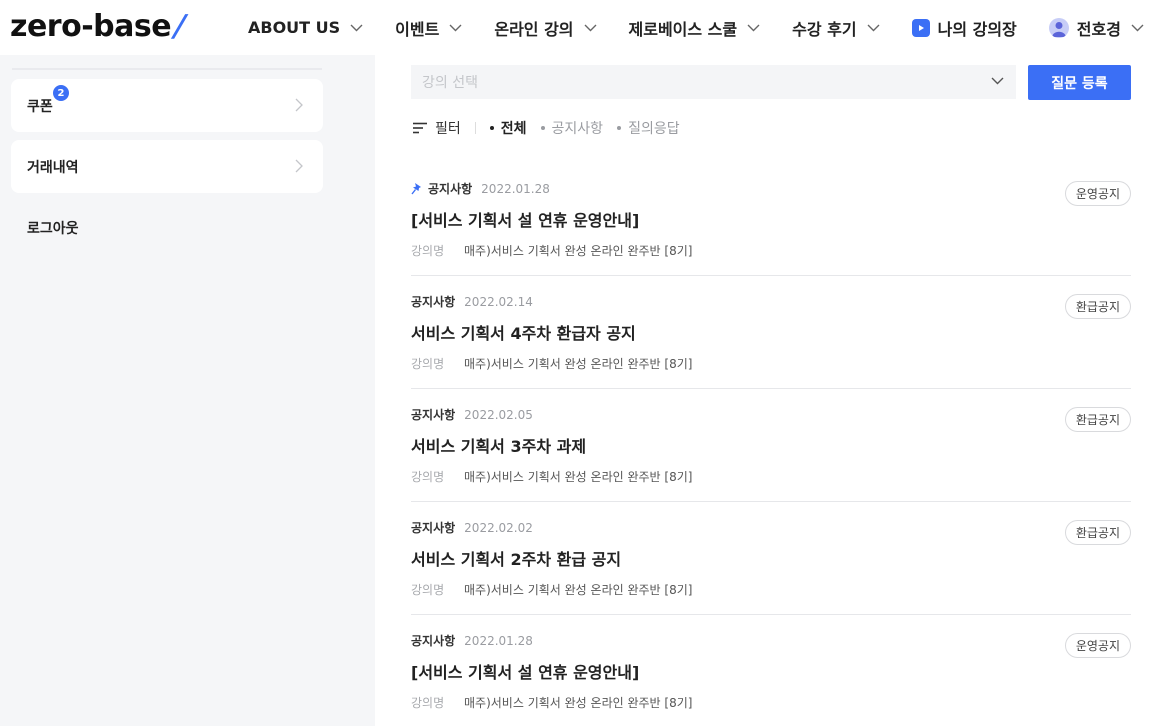  What do you see at coordinates (417, 29) in the screenshot?
I see `nav-events-label: 이벤트` at bounding box center [417, 29].